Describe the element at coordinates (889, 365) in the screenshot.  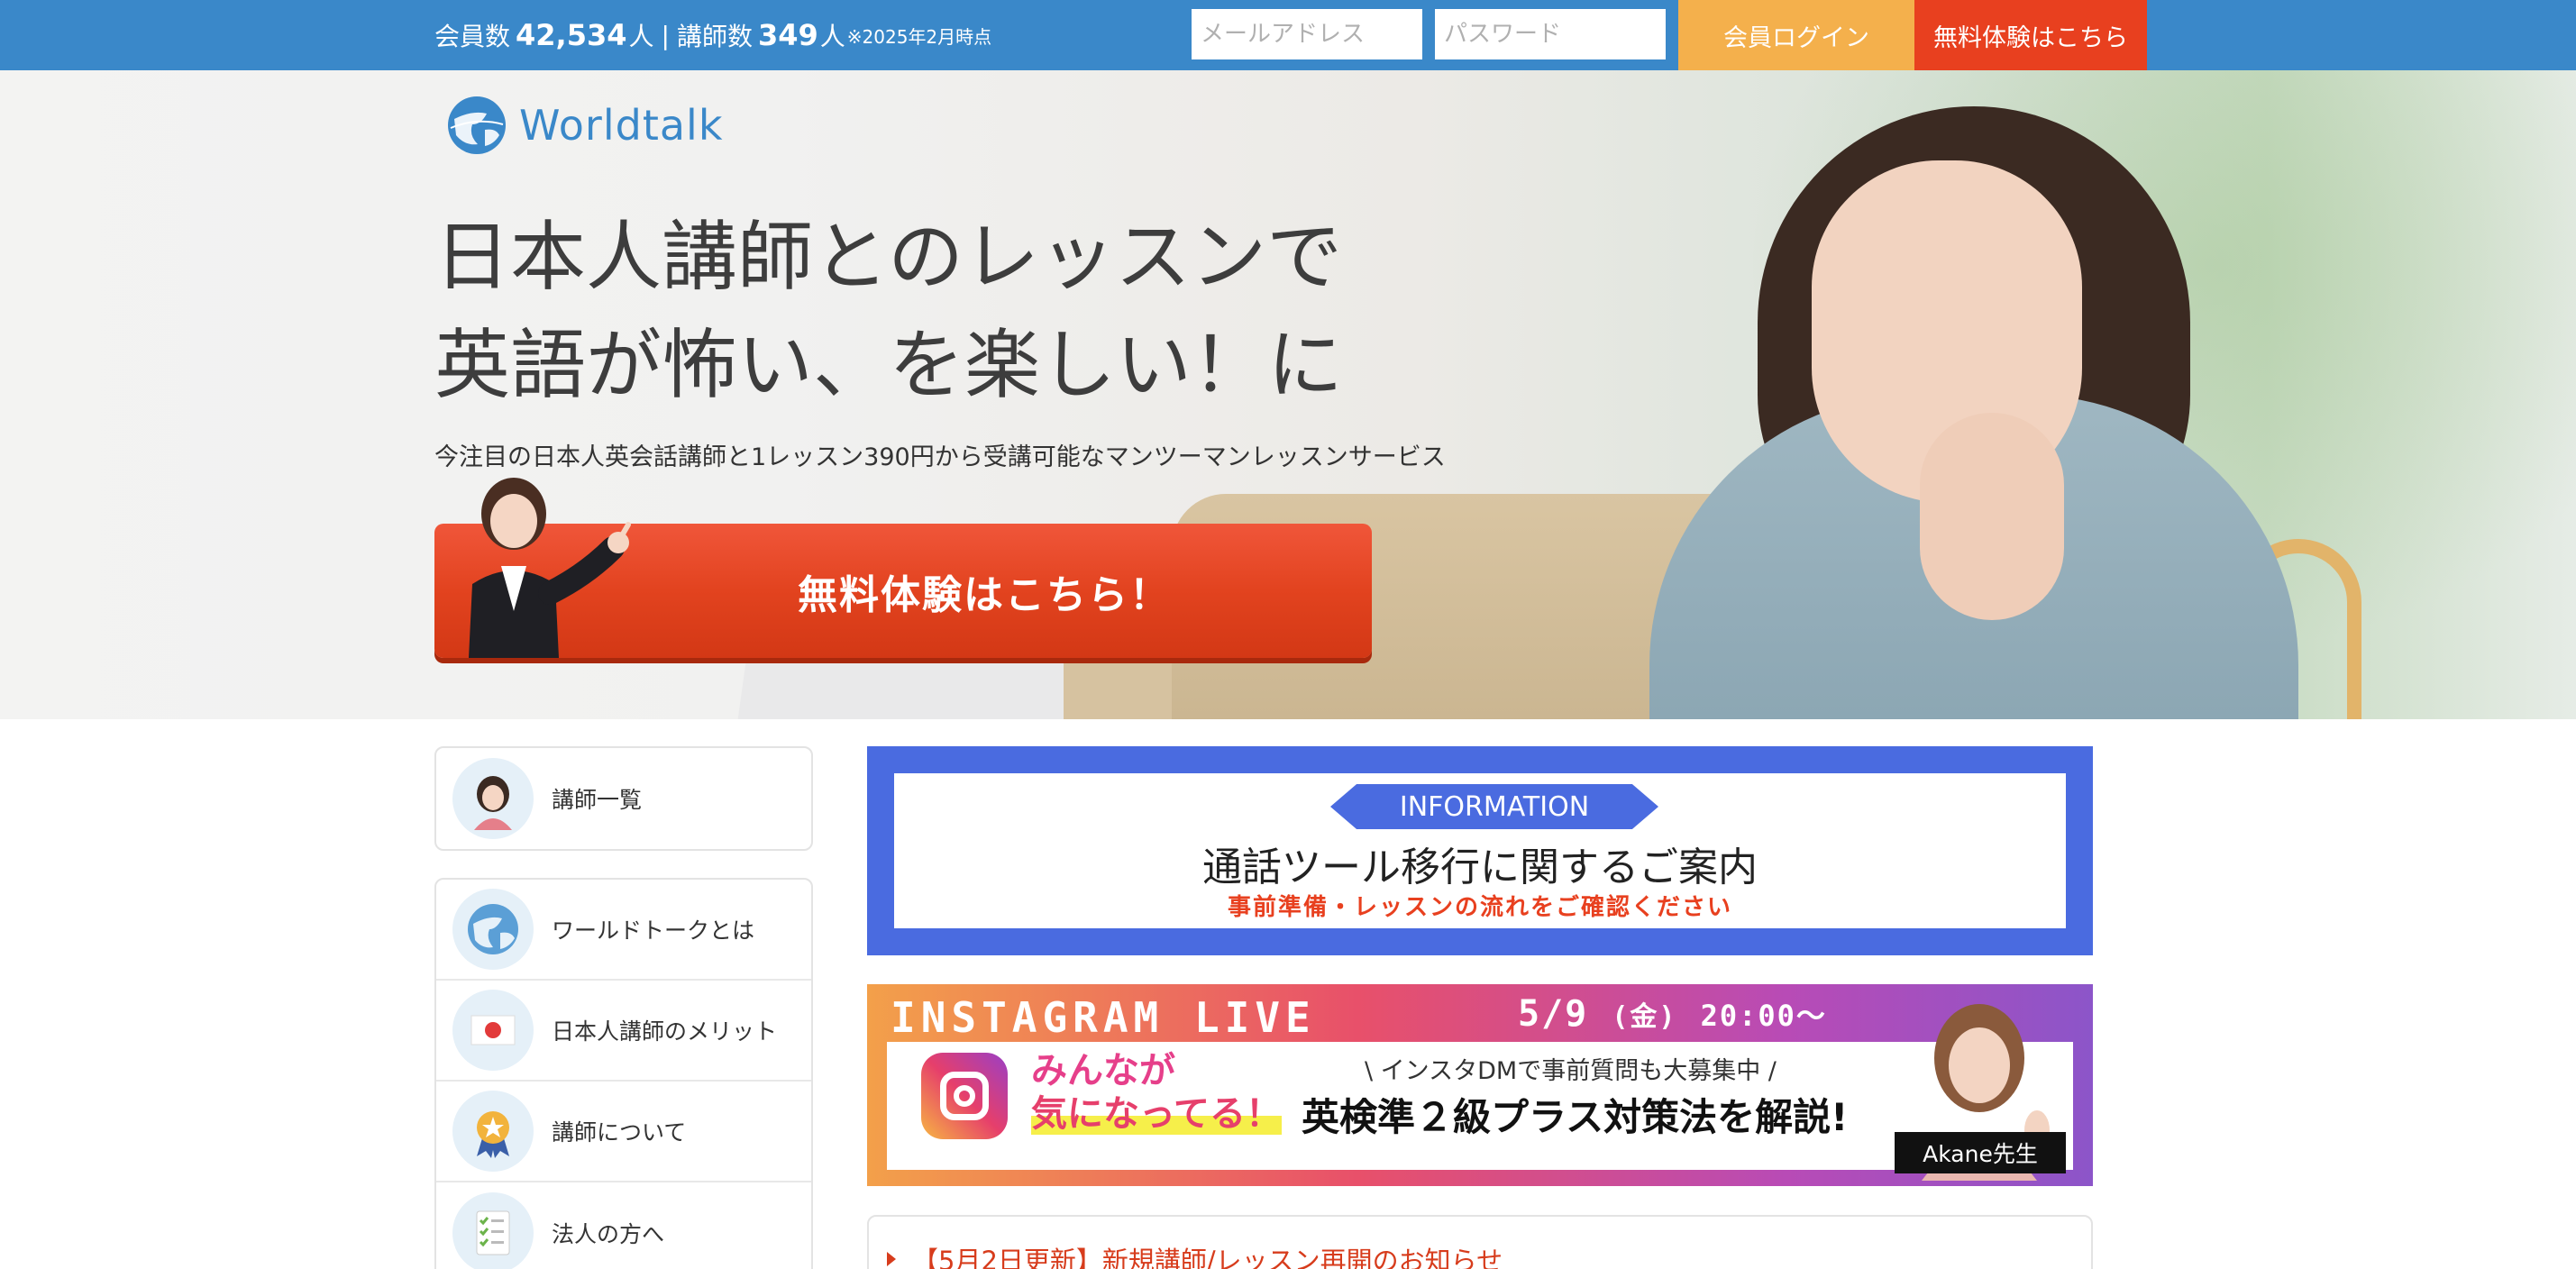
I see `hero-title-line2: 英語が怖い、を楽しい！に` at that location.